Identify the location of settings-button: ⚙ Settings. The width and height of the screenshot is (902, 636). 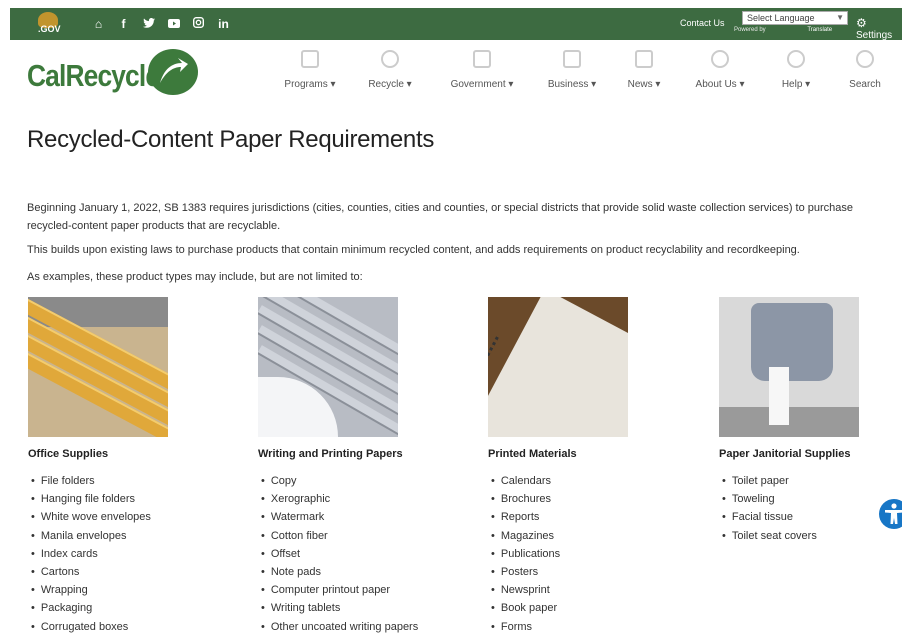
(879, 28).